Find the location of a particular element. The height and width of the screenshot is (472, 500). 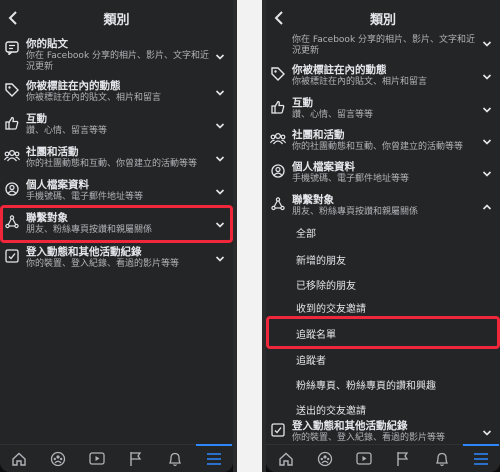

post-icon is located at coordinates (12, 48).